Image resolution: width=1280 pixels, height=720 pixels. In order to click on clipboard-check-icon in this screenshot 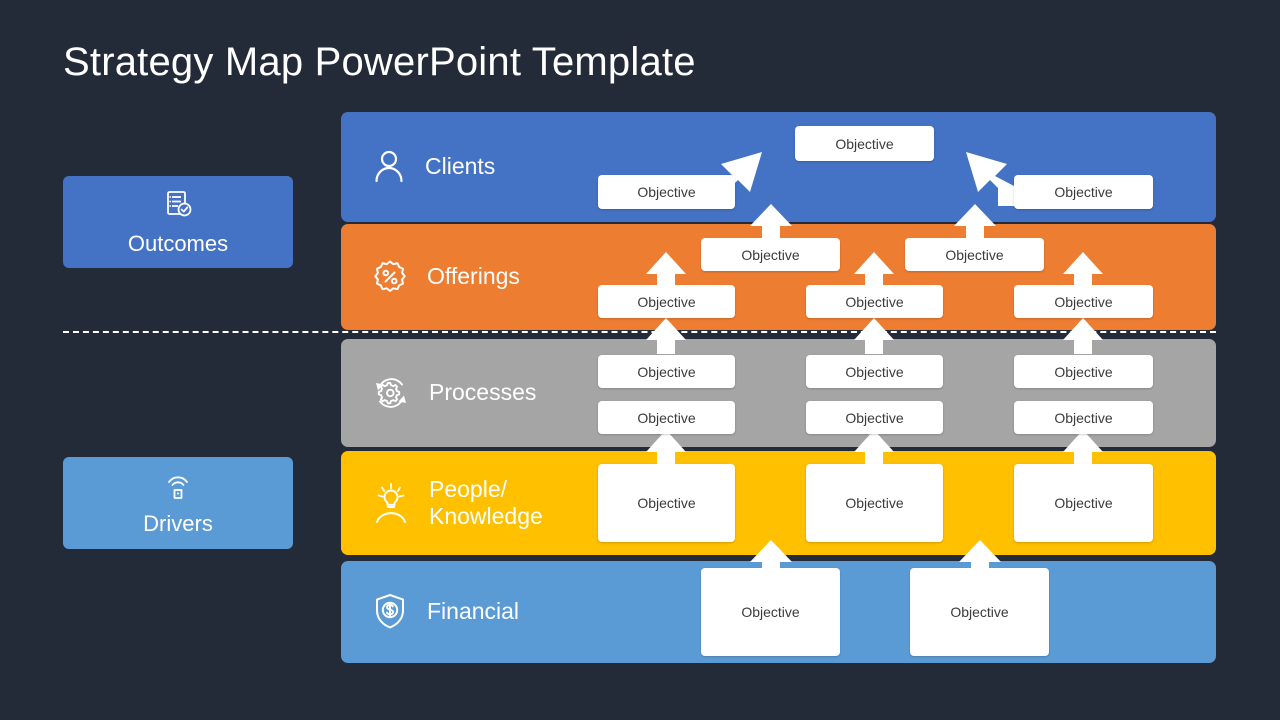, I will do `click(178, 205)`.